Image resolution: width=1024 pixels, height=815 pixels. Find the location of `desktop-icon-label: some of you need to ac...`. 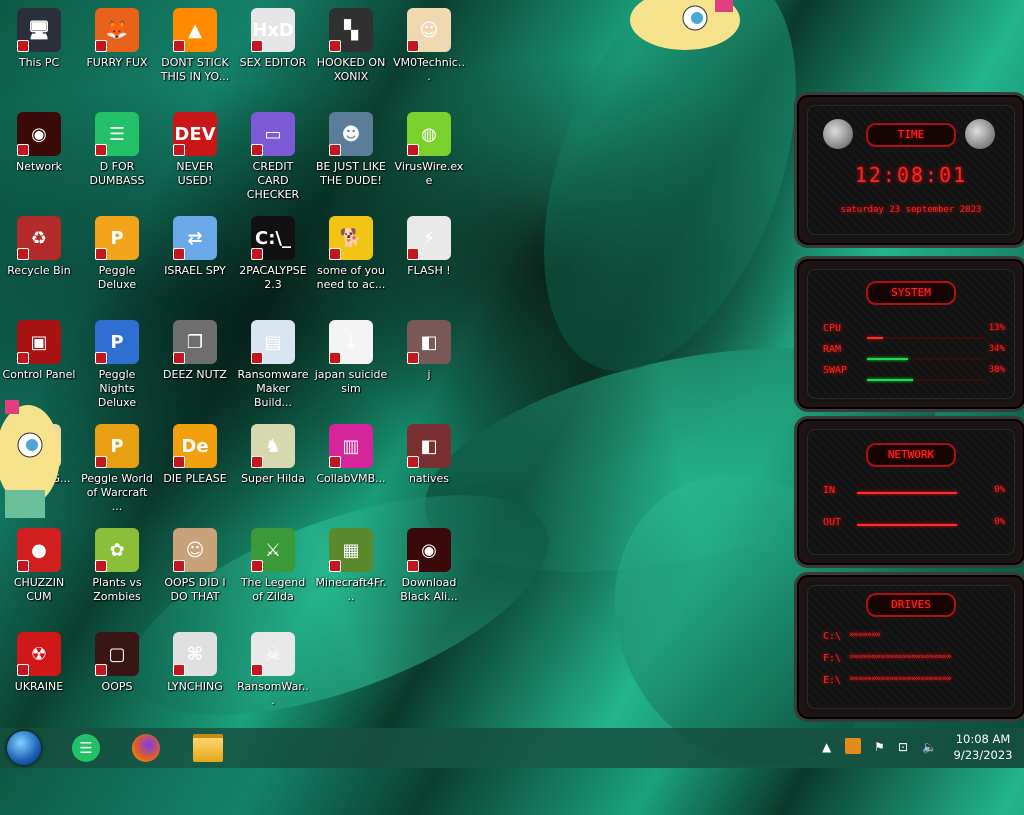

desktop-icon-label: some of you need to ac... is located at coordinates (351, 277).